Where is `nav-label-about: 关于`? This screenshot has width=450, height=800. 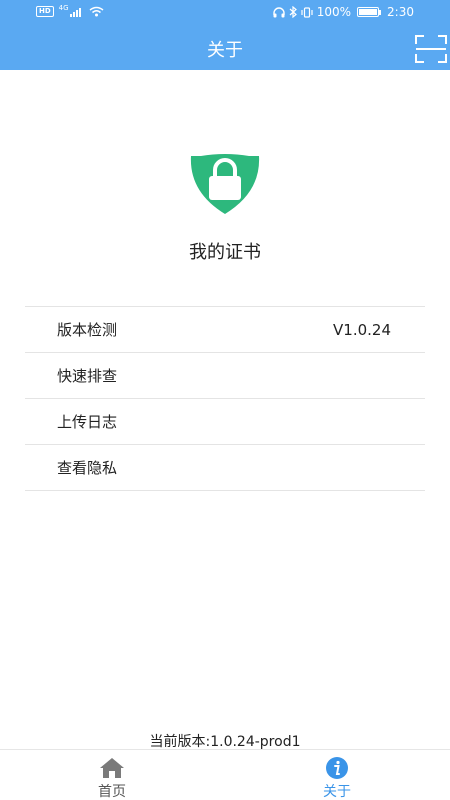 nav-label-about: 关于 is located at coordinates (337, 792).